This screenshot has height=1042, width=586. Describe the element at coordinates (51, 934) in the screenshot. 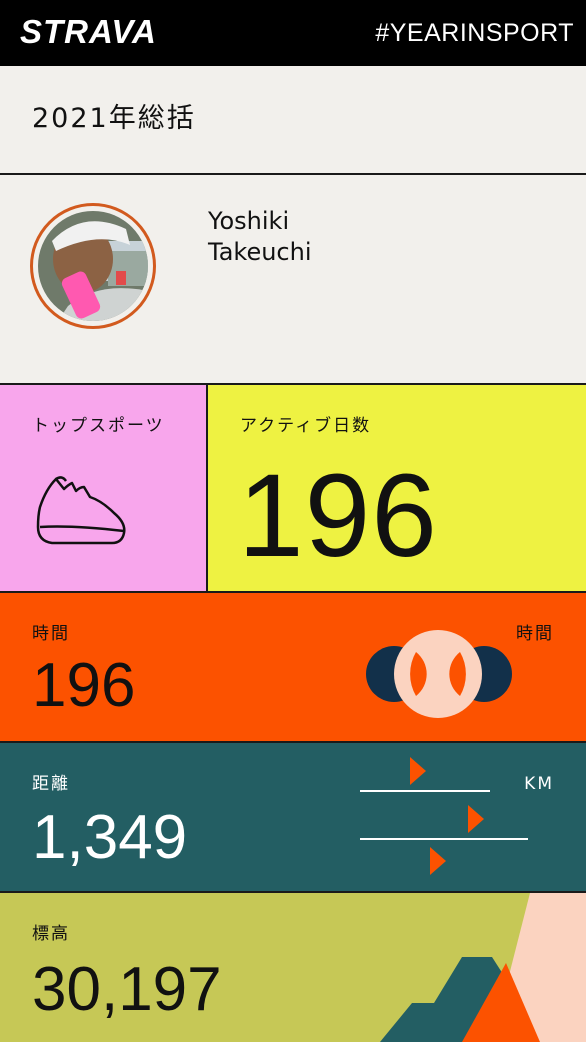

I see `elevation-label: 標高` at that location.